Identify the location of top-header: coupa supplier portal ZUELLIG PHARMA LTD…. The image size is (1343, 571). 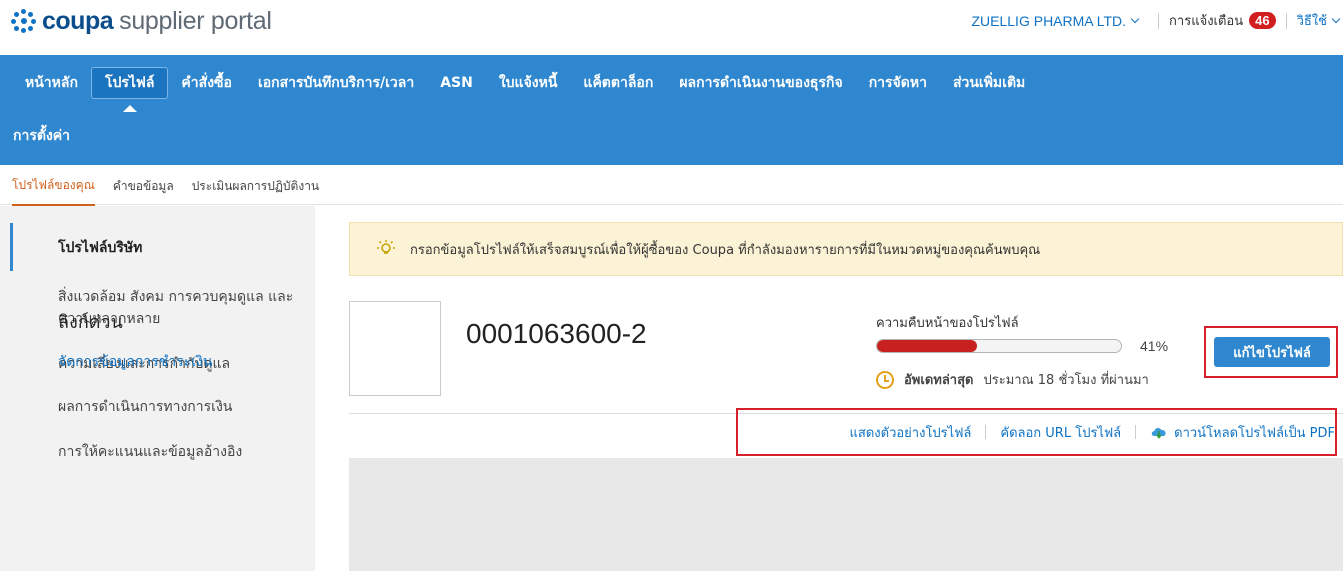
(671, 22).